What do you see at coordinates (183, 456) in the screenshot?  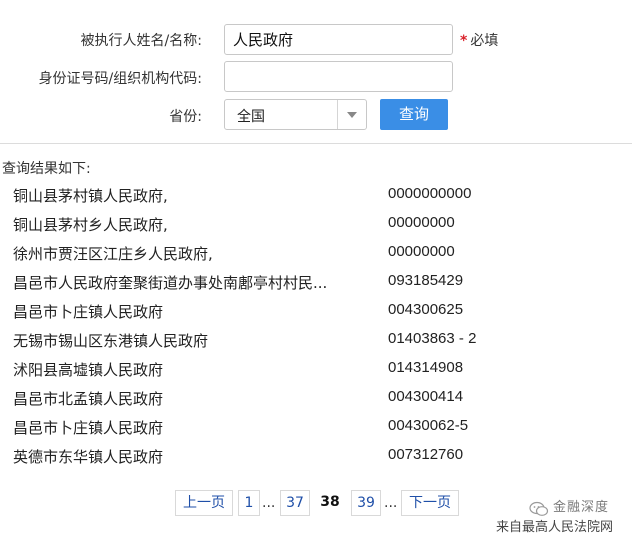 I see `result-name: 英德市东华镇人民政府` at bounding box center [183, 456].